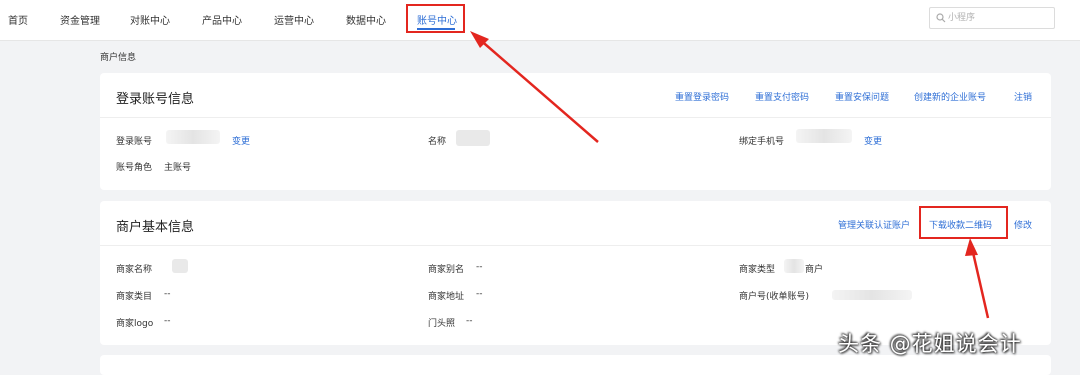 Image resolution: width=1080 pixels, height=375 pixels. What do you see at coordinates (241, 140) in the screenshot?
I see `change-login-account-link: 变更` at bounding box center [241, 140].